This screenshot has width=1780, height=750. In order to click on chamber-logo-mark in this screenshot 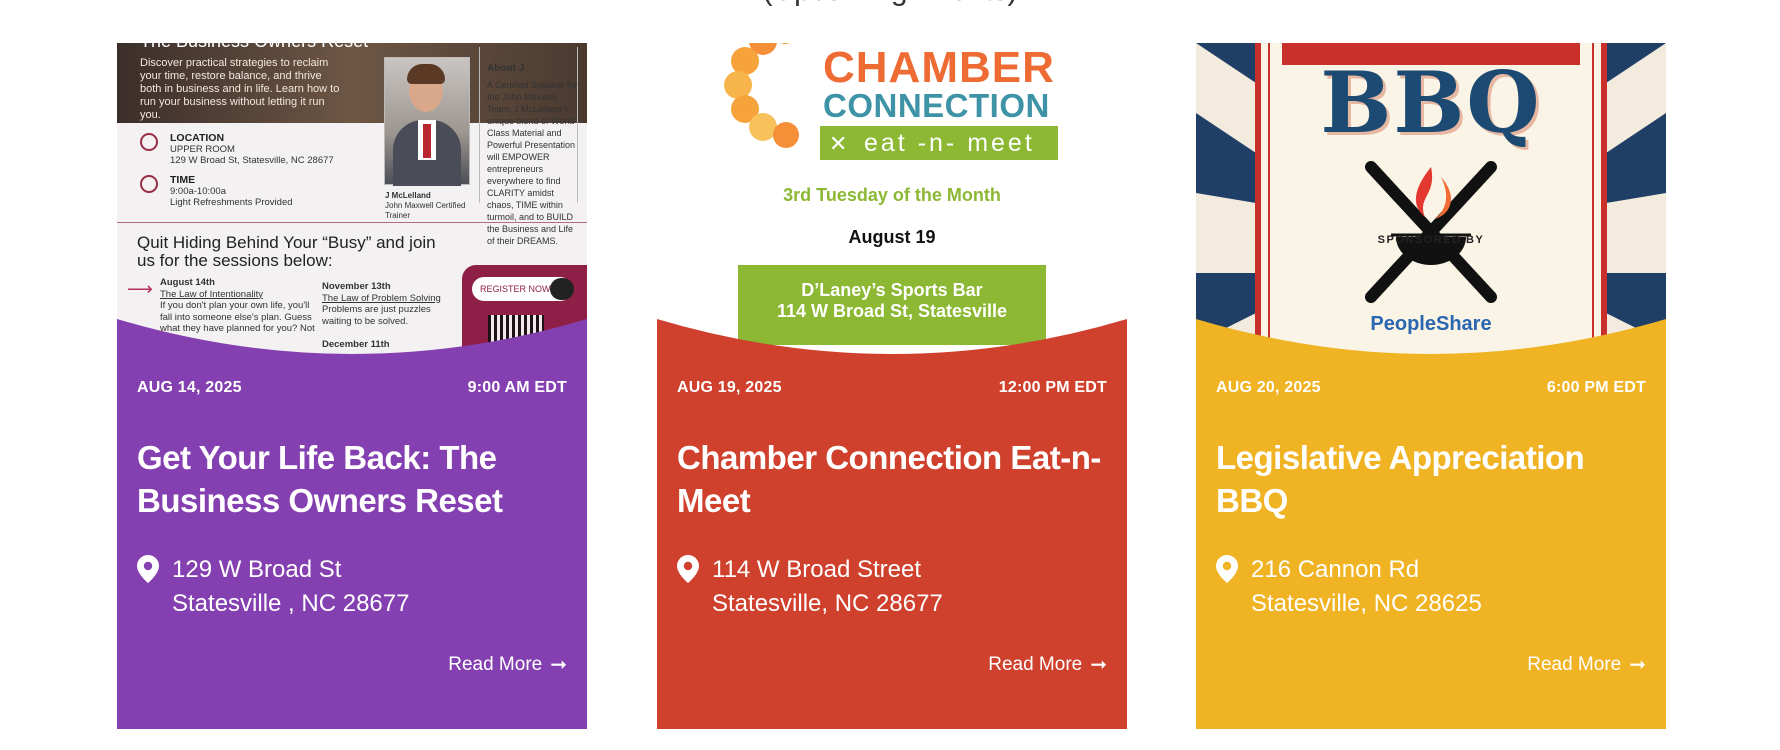, I will do `click(761, 95)`.